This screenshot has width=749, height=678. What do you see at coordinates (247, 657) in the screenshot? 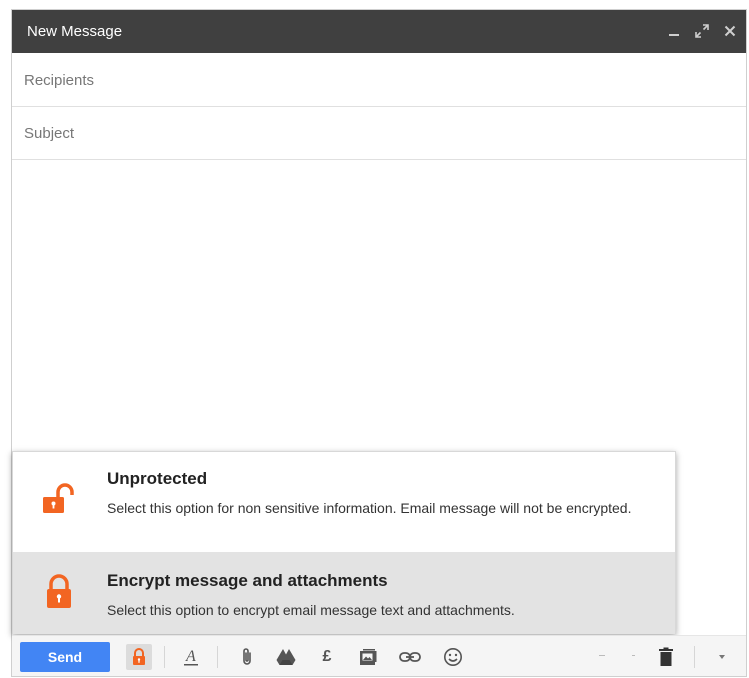
I see `attach-icon` at bounding box center [247, 657].